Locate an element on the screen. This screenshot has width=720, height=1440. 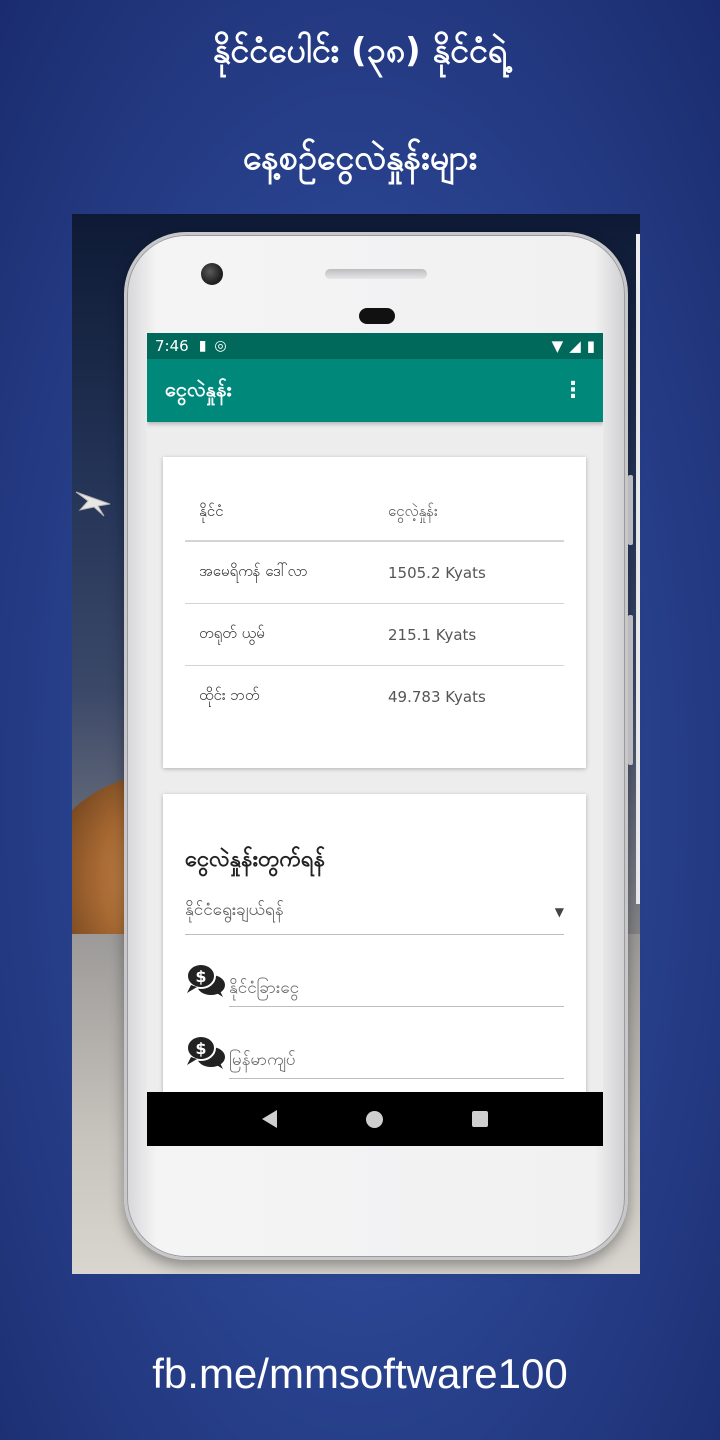
app-bar: ငွေလဲနှုန်း ⋮ is located at coordinates (375, 390).